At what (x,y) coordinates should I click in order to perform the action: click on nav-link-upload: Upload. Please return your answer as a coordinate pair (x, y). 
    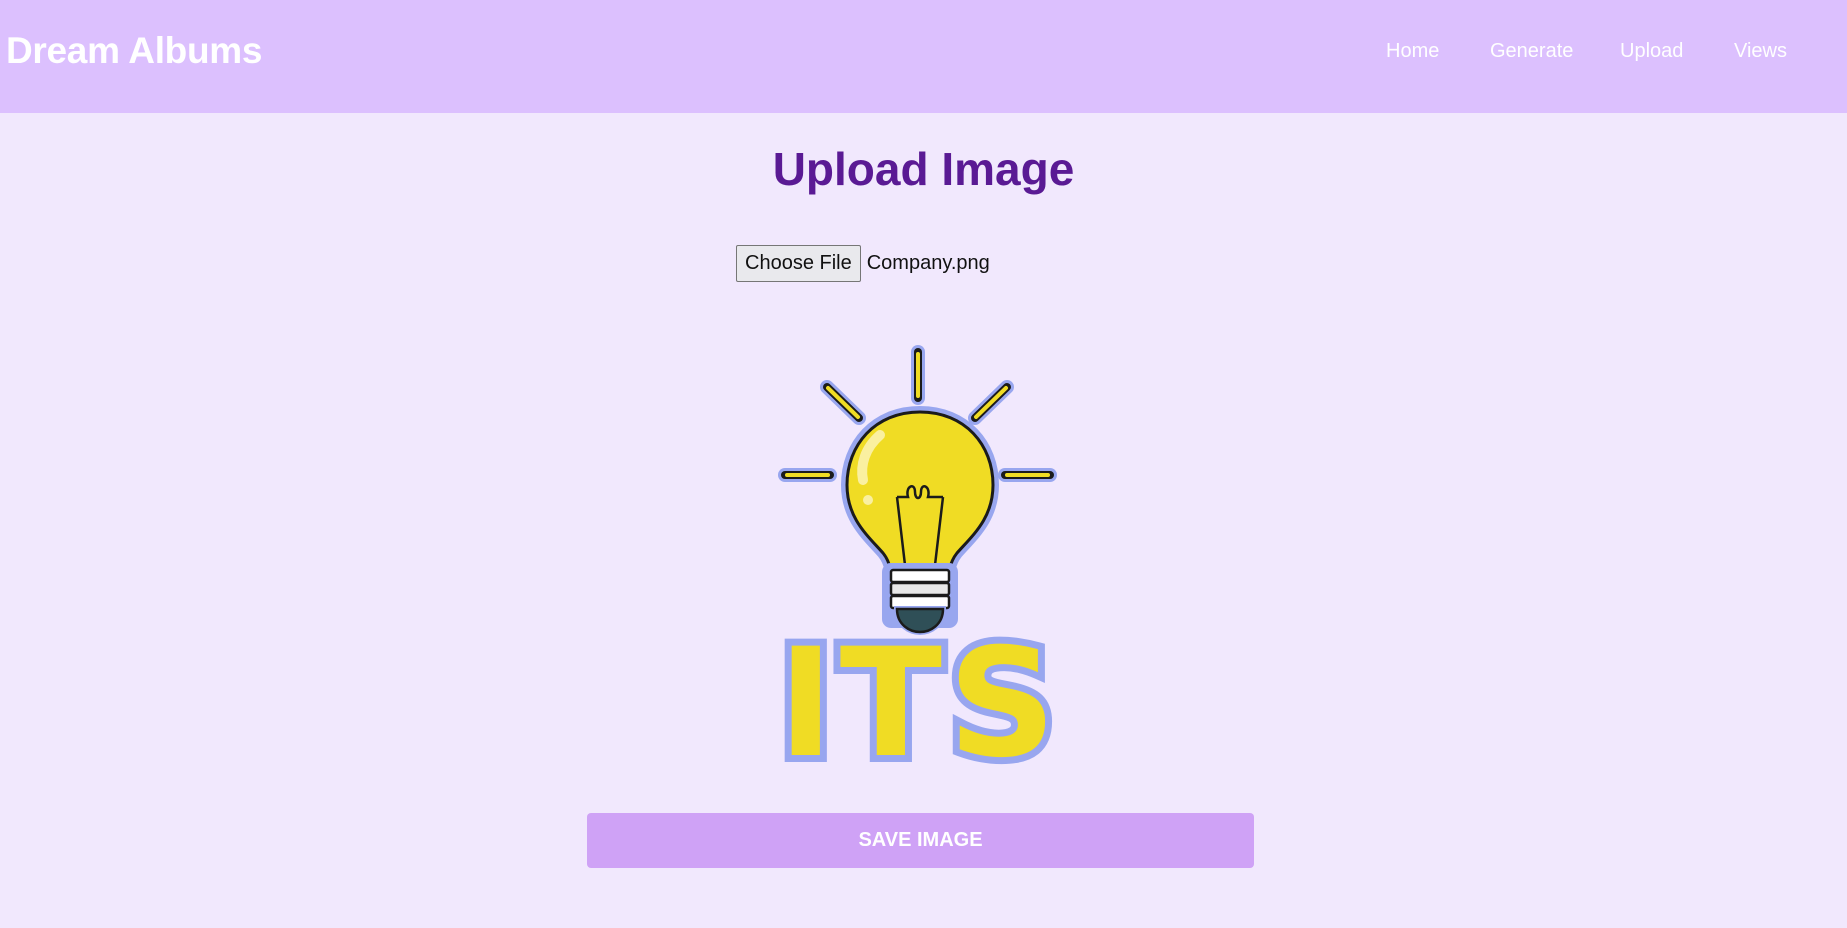
    Looking at the image, I should click on (1651, 51).